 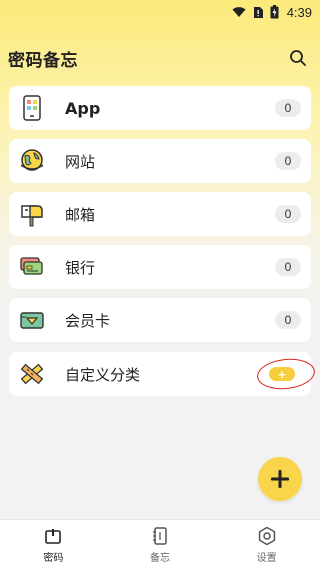 I want to click on search-icon, so click(x=298, y=58).